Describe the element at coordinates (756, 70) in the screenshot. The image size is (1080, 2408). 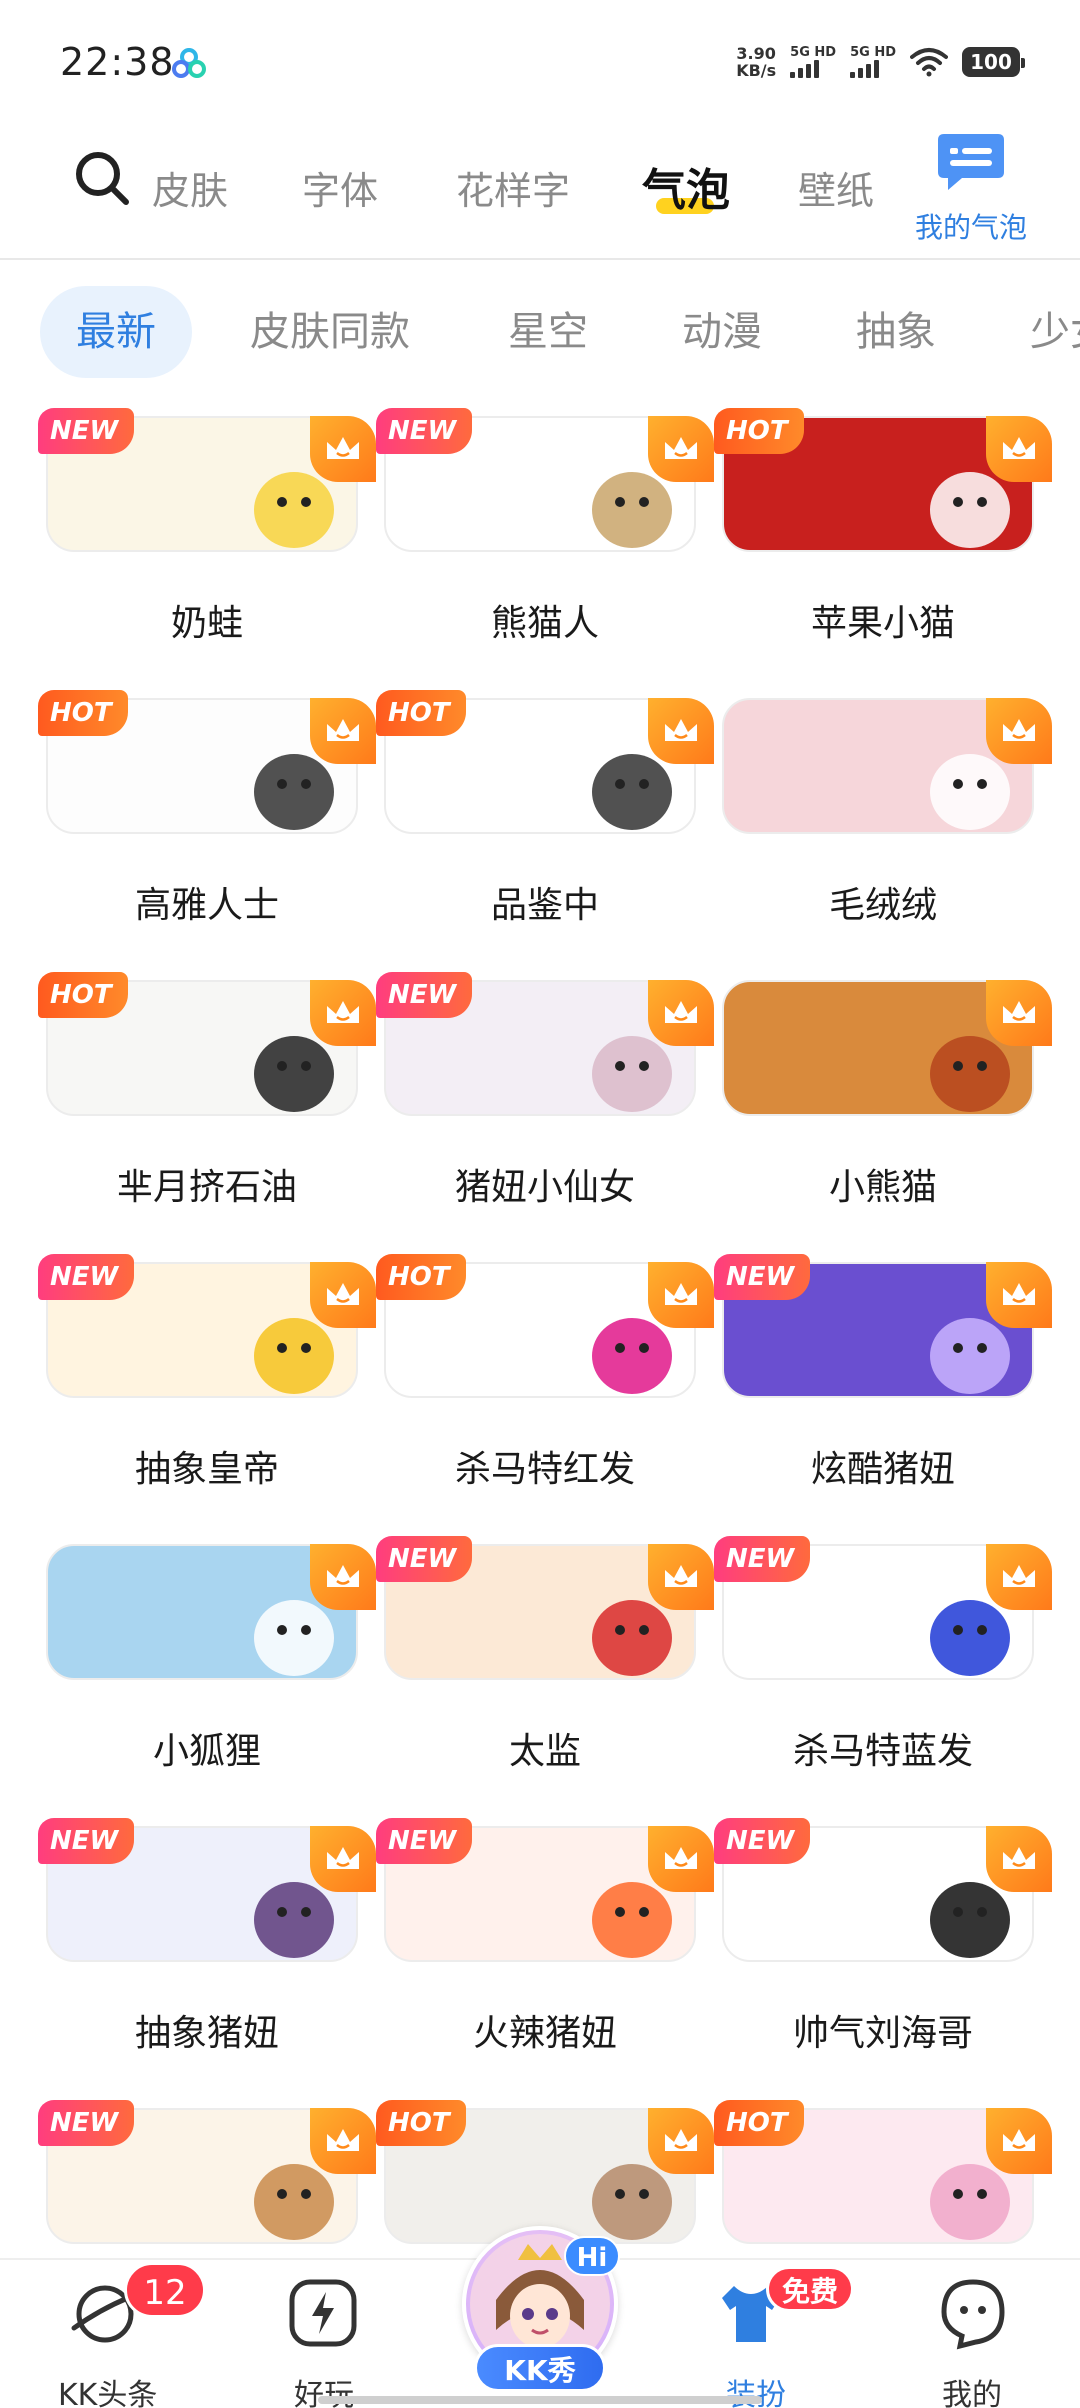
I see `network-speed-unit: KB/s` at that location.